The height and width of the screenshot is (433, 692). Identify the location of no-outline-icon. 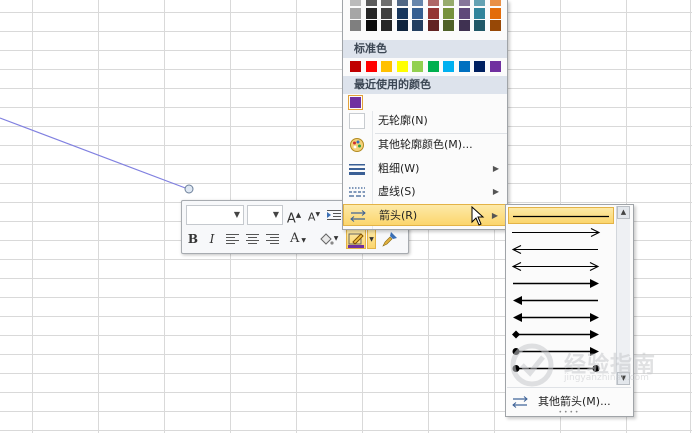
(357, 121).